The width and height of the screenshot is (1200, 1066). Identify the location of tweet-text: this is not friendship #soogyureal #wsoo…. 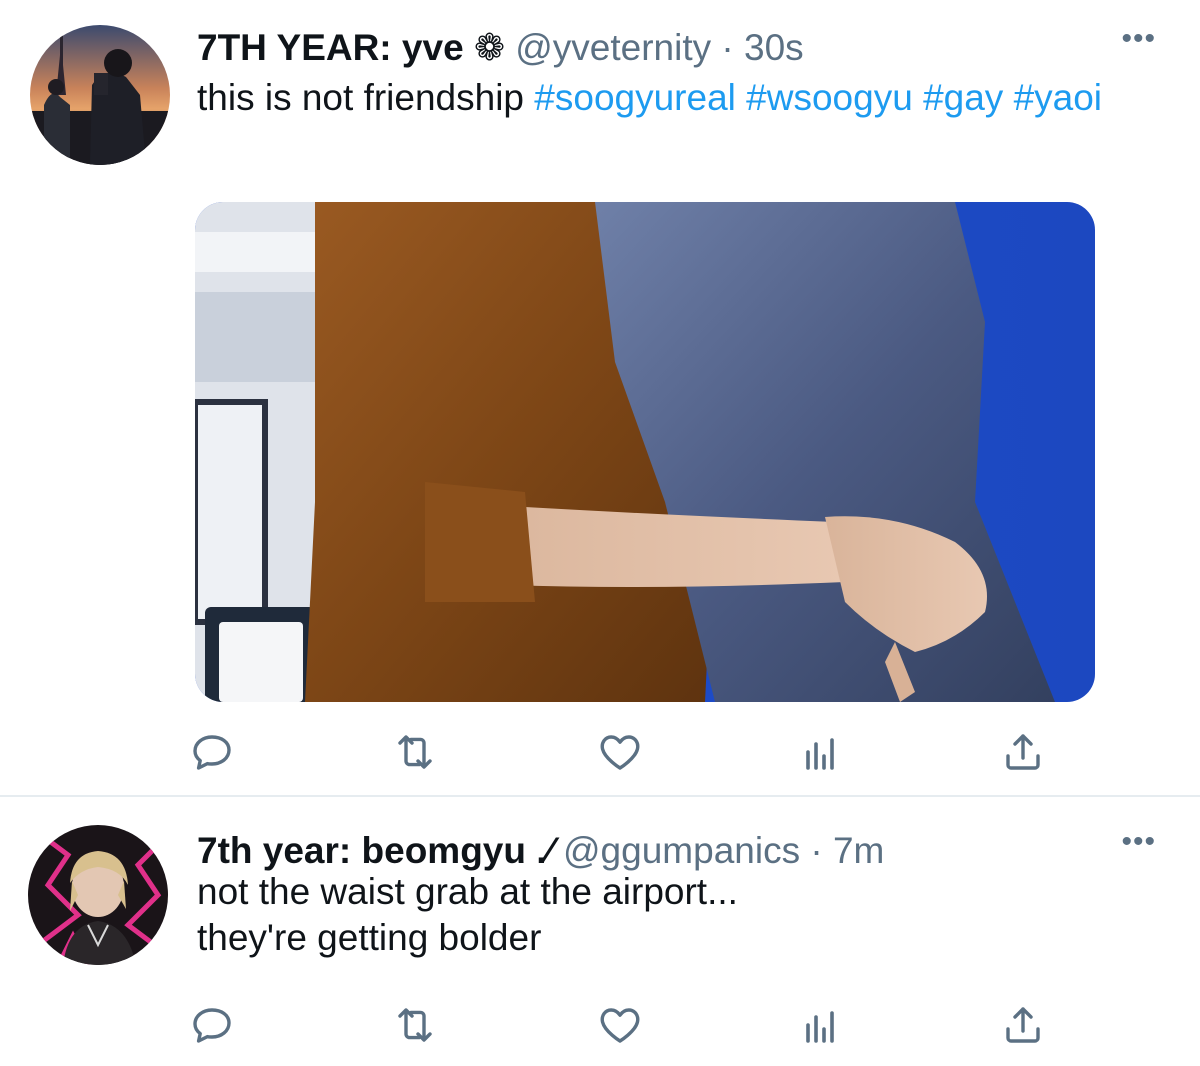
(672, 98).